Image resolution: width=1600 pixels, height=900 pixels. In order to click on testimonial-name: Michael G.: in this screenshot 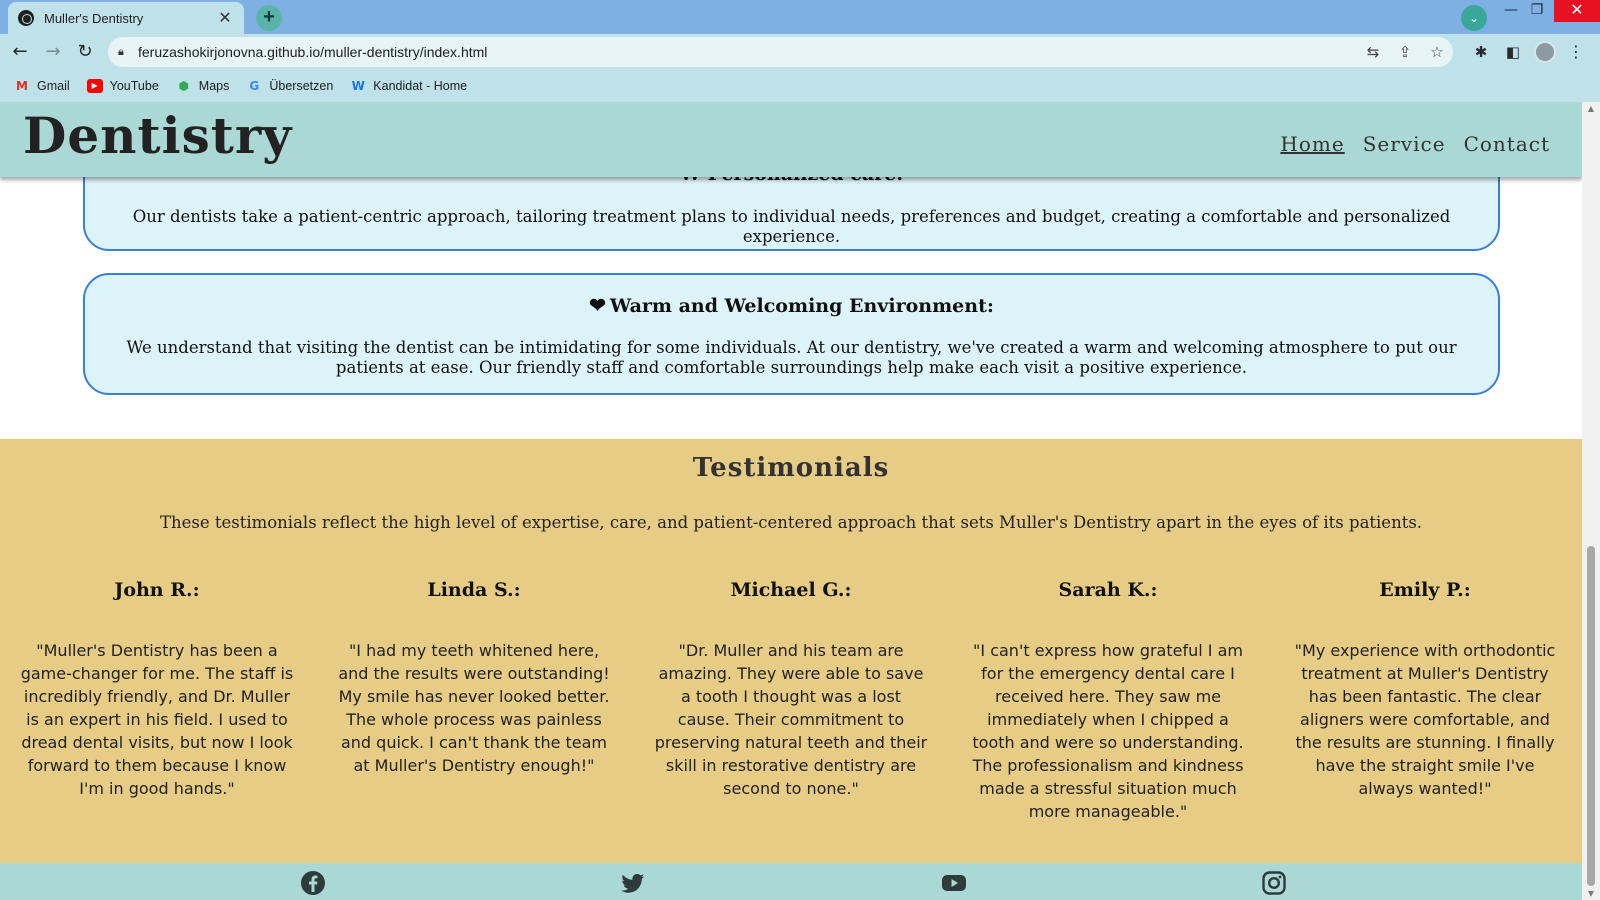, I will do `click(791, 590)`.